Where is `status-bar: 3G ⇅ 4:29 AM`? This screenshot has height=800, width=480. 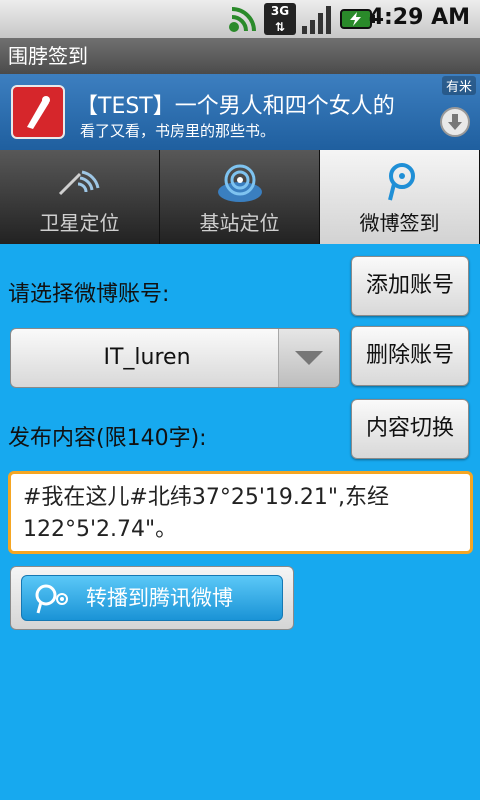 status-bar: 3G ⇅ 4:29 AM is located at coordinates (240, 19).